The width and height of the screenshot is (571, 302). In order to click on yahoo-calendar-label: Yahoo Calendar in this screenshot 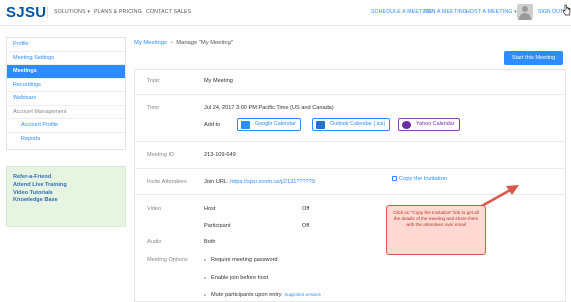, I will do `click(435, 124)`.